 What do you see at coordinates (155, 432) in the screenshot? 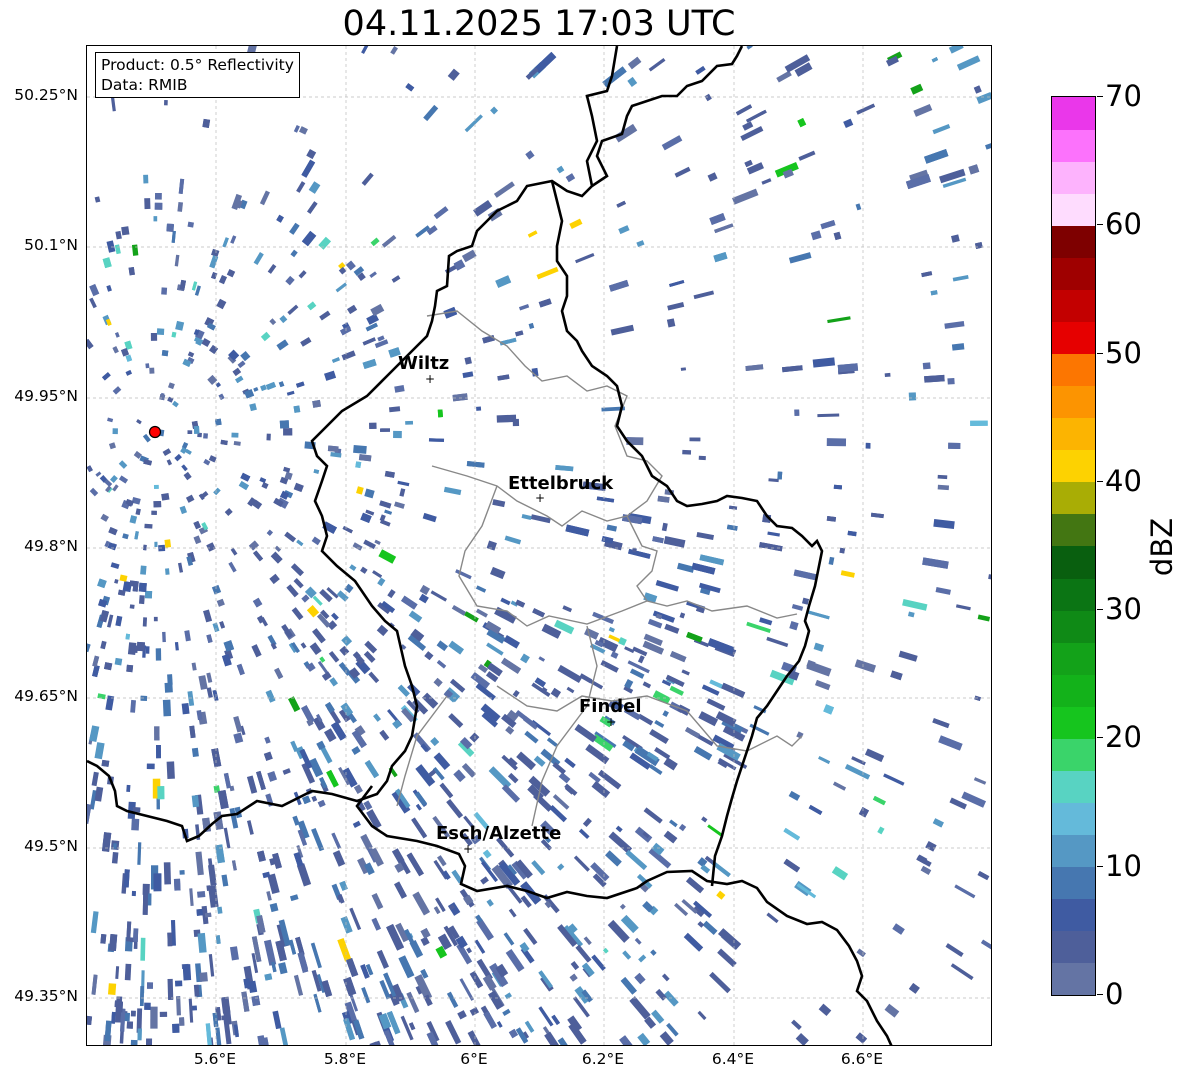
I see `radar-site-dot` at bounding box center [155, 432].